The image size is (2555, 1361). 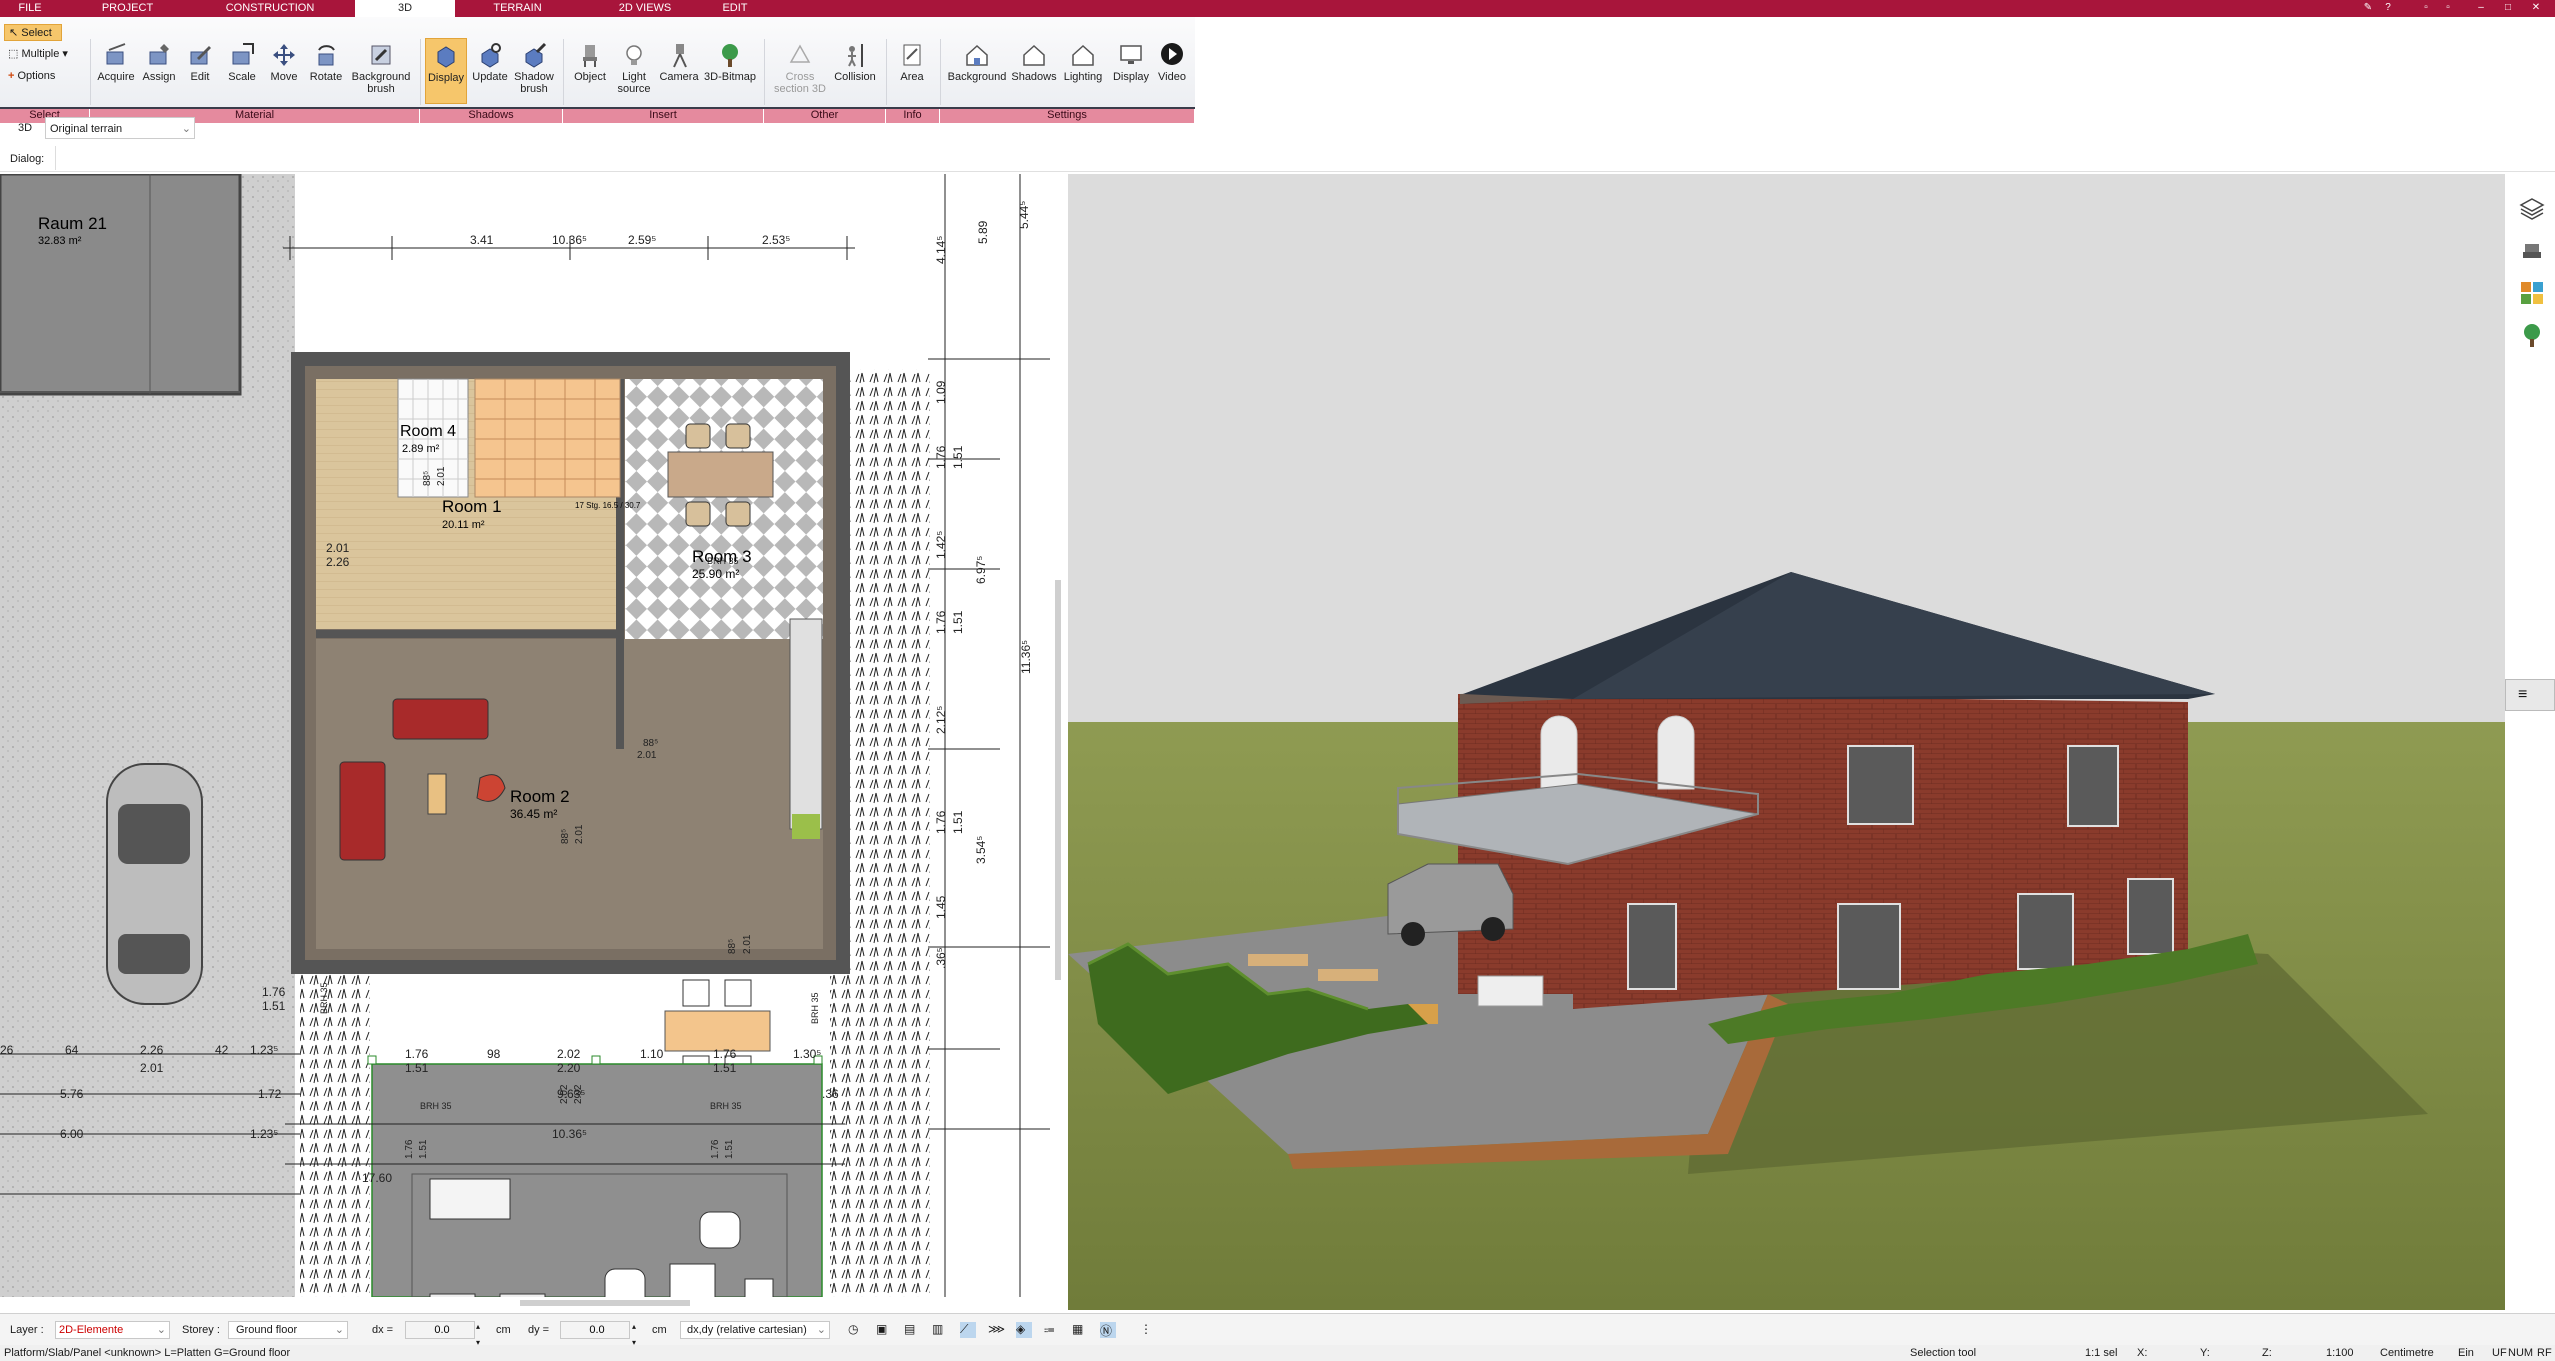 What do you see at coordinates (154, 884) in the screenshot?
I see `car-symbol` at bounding box center [154, 884].